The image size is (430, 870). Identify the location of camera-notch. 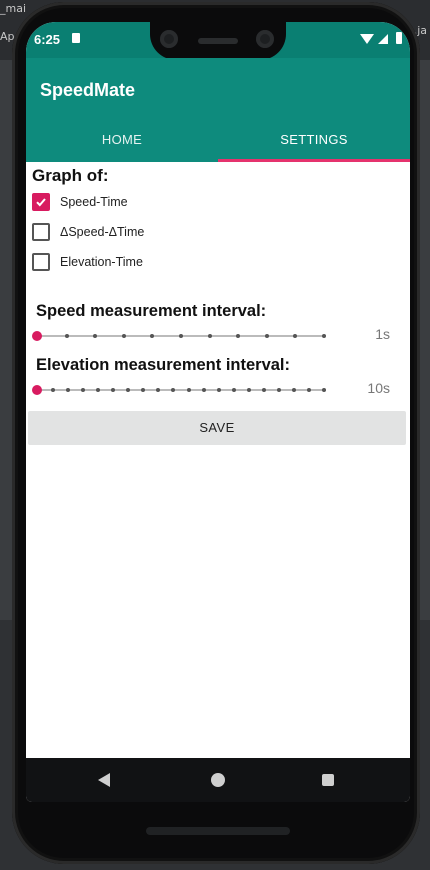
(218, 41).